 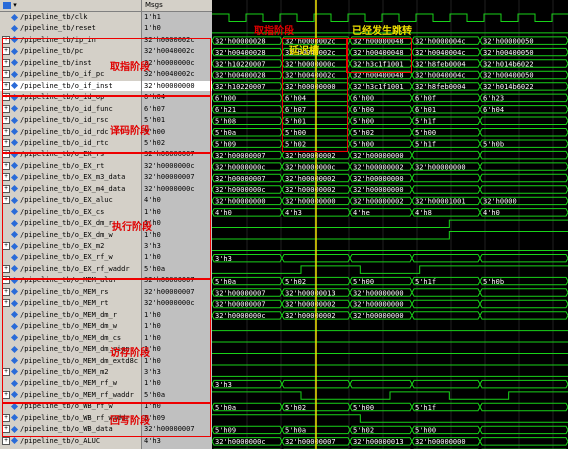 What do you see at coordinates (70, 441) in the screenshot?
I see `signal-row: + /pipeline_tb/o_ALUC` at bounding box center [70, 441].